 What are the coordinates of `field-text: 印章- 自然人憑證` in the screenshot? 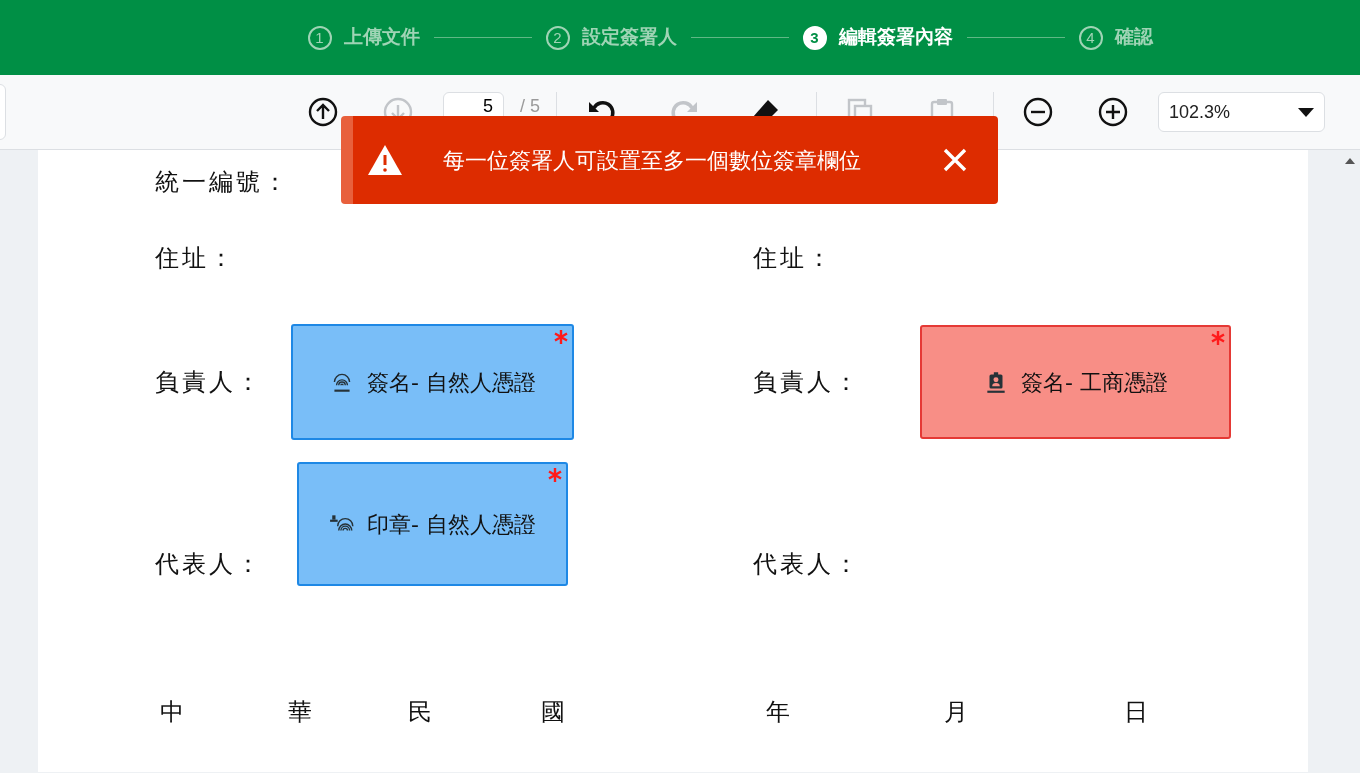 It's located at (451, 524).